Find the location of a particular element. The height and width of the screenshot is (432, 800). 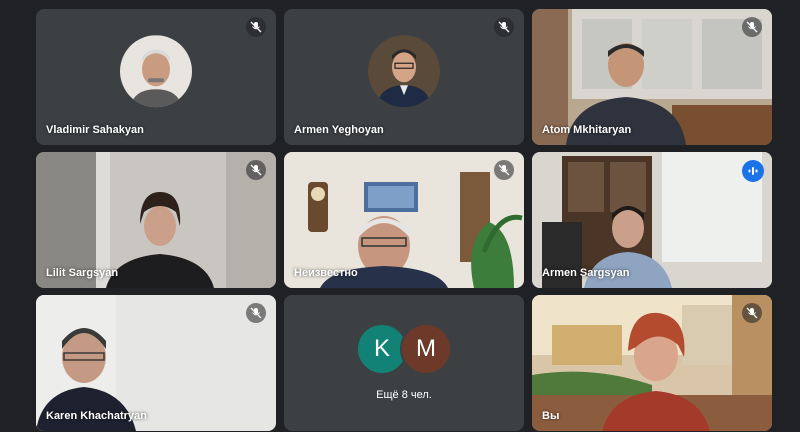

participant-name: Вы is located at coordinates (551, 416).